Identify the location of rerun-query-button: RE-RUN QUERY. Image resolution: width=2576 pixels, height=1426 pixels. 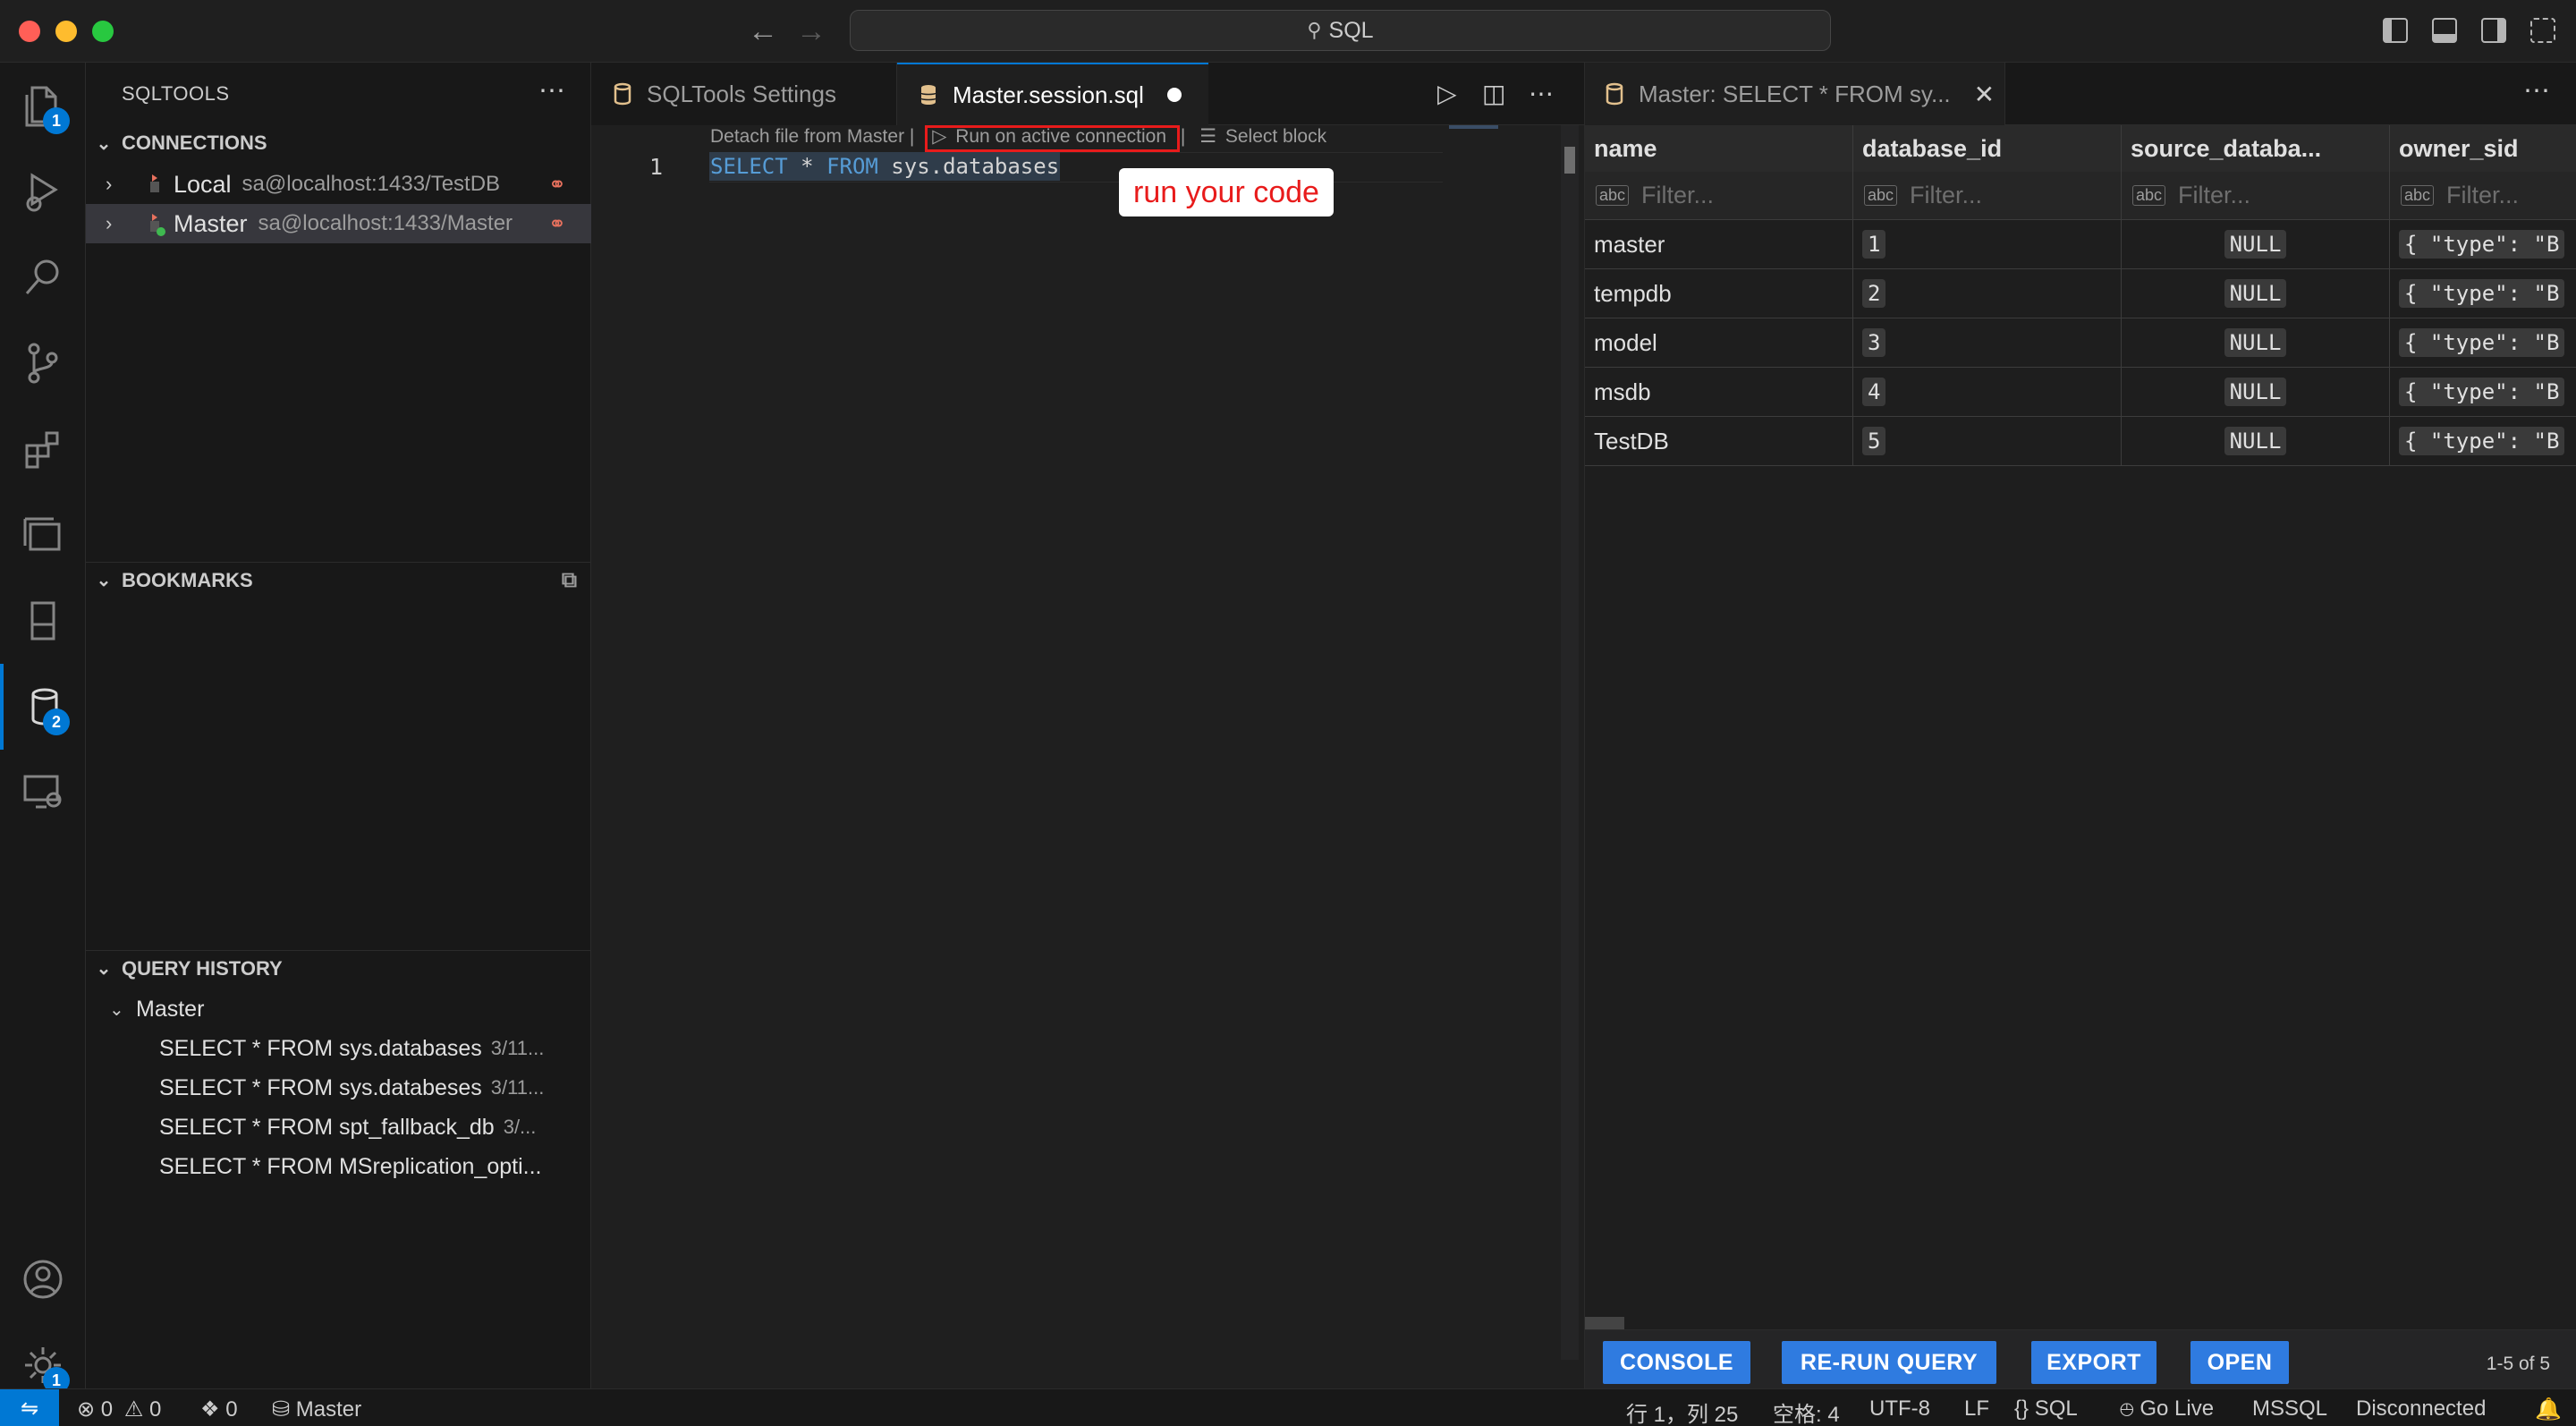
(1889, 1363).